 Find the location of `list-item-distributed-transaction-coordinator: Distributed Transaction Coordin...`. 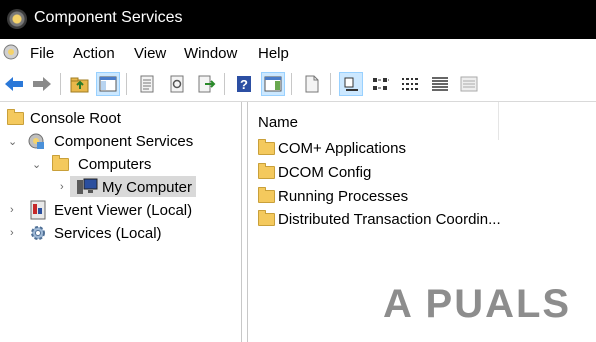

list-item-distributed-transaction-coordinator: Distributed Transaction Coordin... is located at coordinates (421, 219).